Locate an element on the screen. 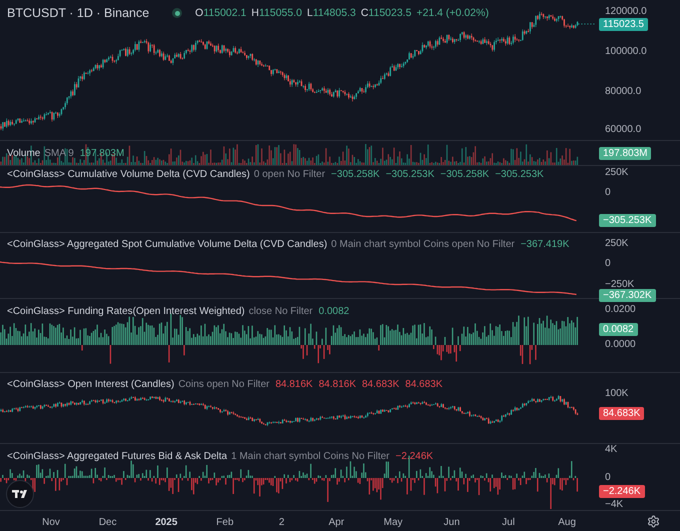 This screenshot has width=680, height=531. symbol-title: BTCUSDT · 1D · Binance is located at coordinates (78, 13).